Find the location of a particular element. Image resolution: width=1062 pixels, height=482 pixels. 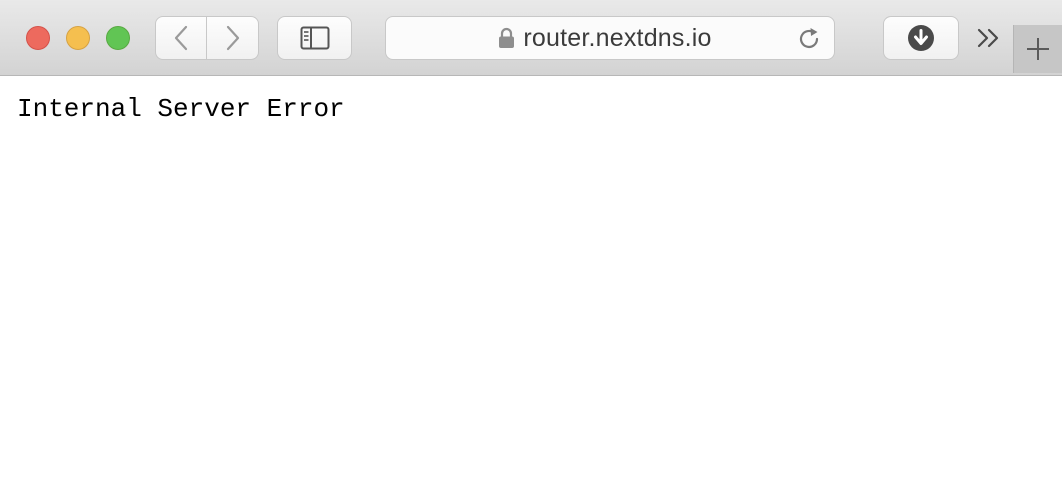

back-button is located at coordinates (181, 38).